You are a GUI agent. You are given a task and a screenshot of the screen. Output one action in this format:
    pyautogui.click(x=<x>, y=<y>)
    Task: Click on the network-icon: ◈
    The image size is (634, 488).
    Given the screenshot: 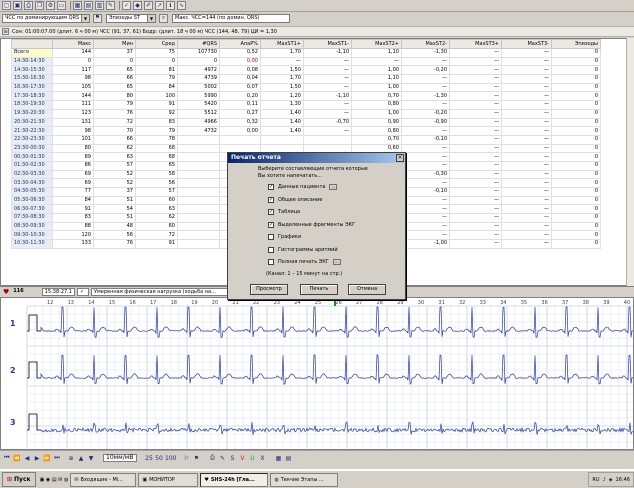 What is the action you would take?
    pyautogui.click(x=611, y=480)
    